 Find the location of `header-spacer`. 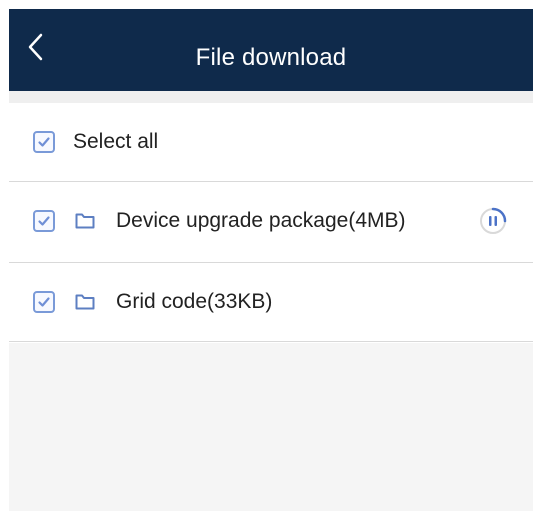

header-spacer is located at coordinates (271, 97).